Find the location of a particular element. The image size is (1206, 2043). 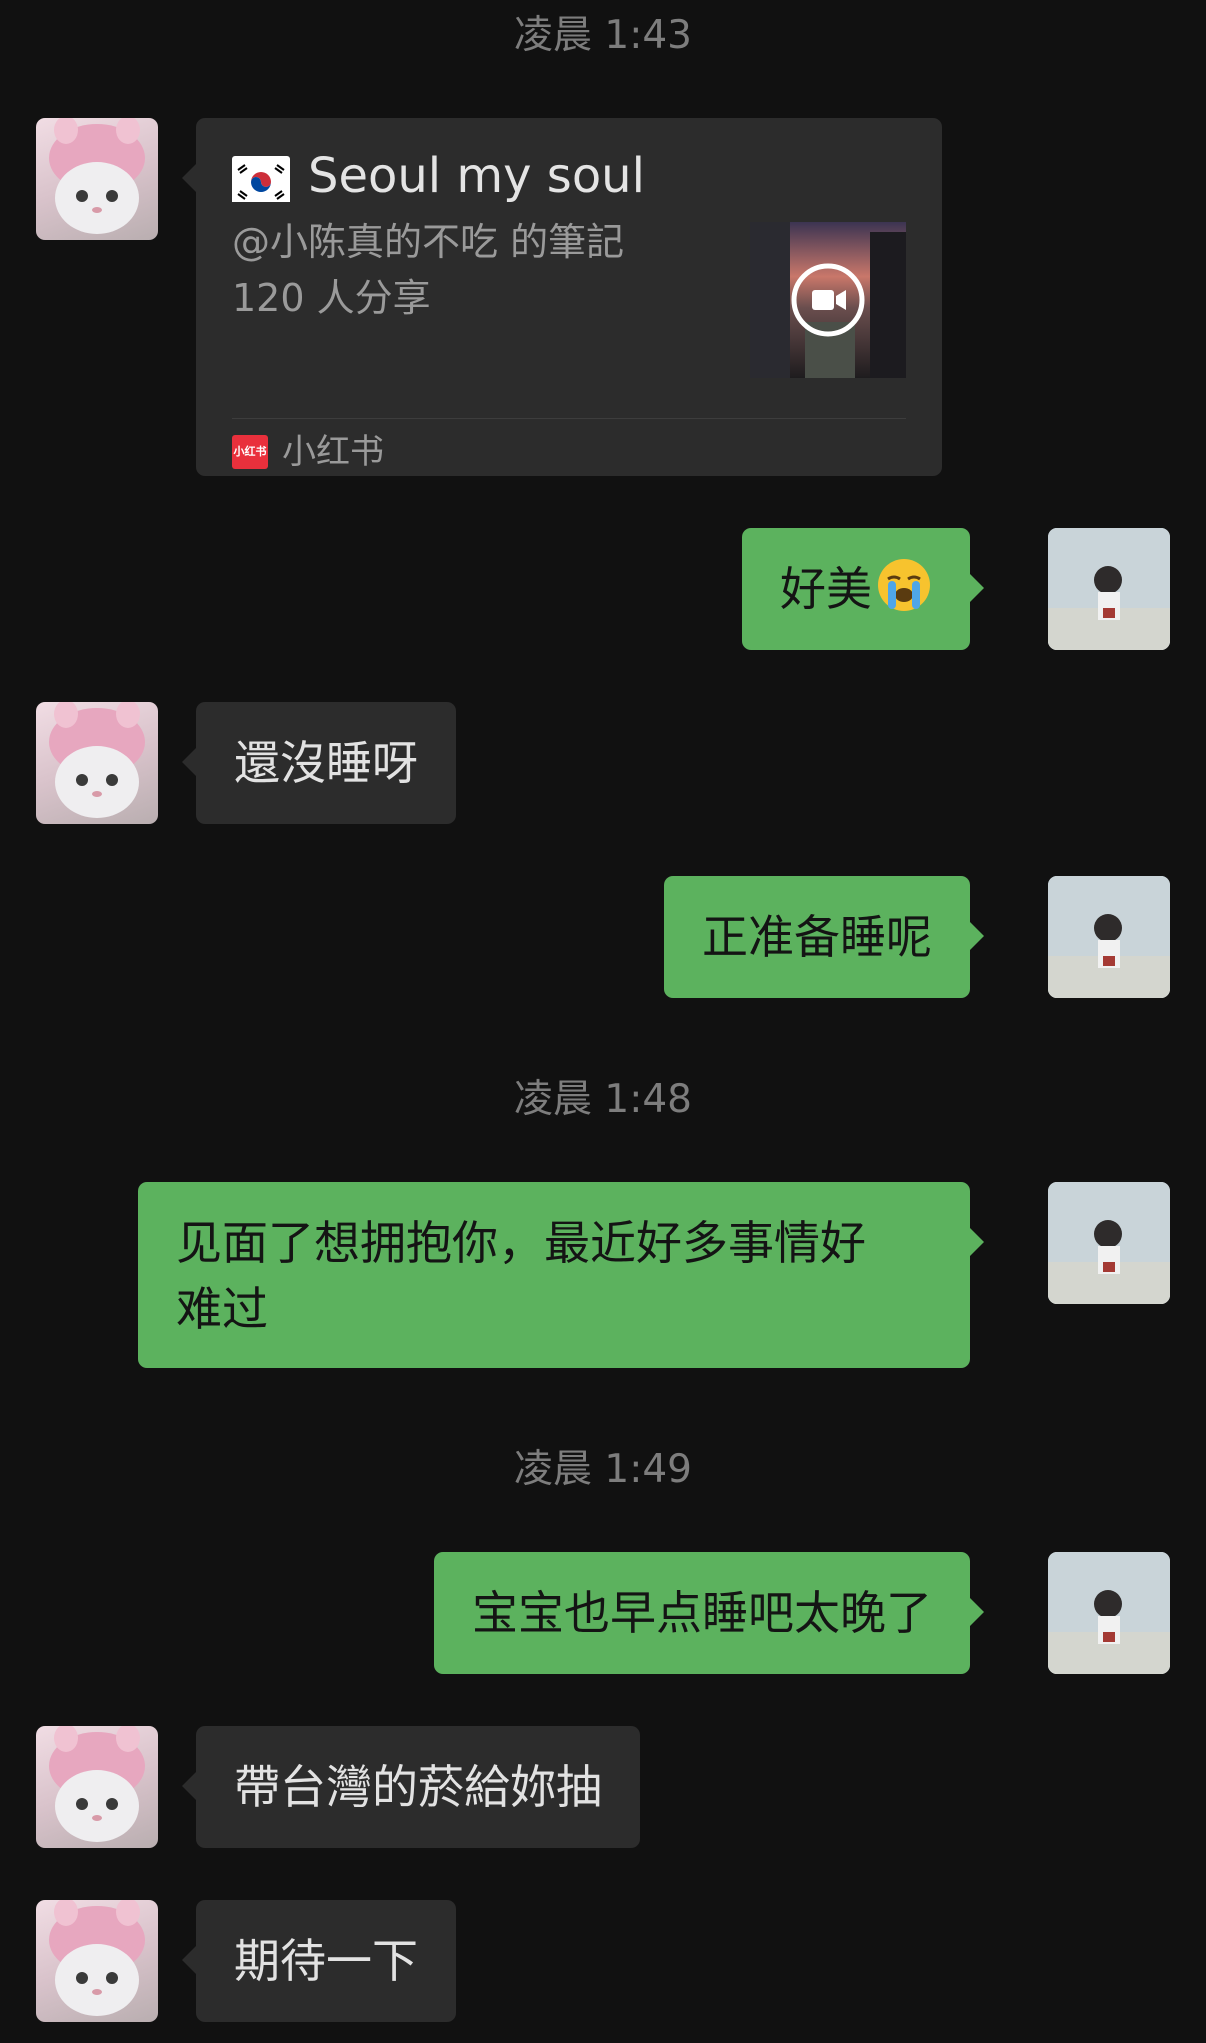

share-card-count: 120 人分享 is located at coordinates (331, 298).